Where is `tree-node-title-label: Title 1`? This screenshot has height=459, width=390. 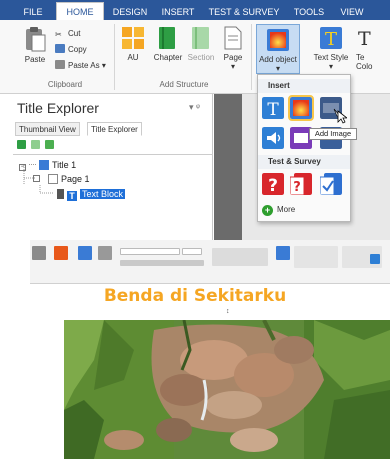
tree-node-title-label: Title 1 is located at coordinates (64, 165).